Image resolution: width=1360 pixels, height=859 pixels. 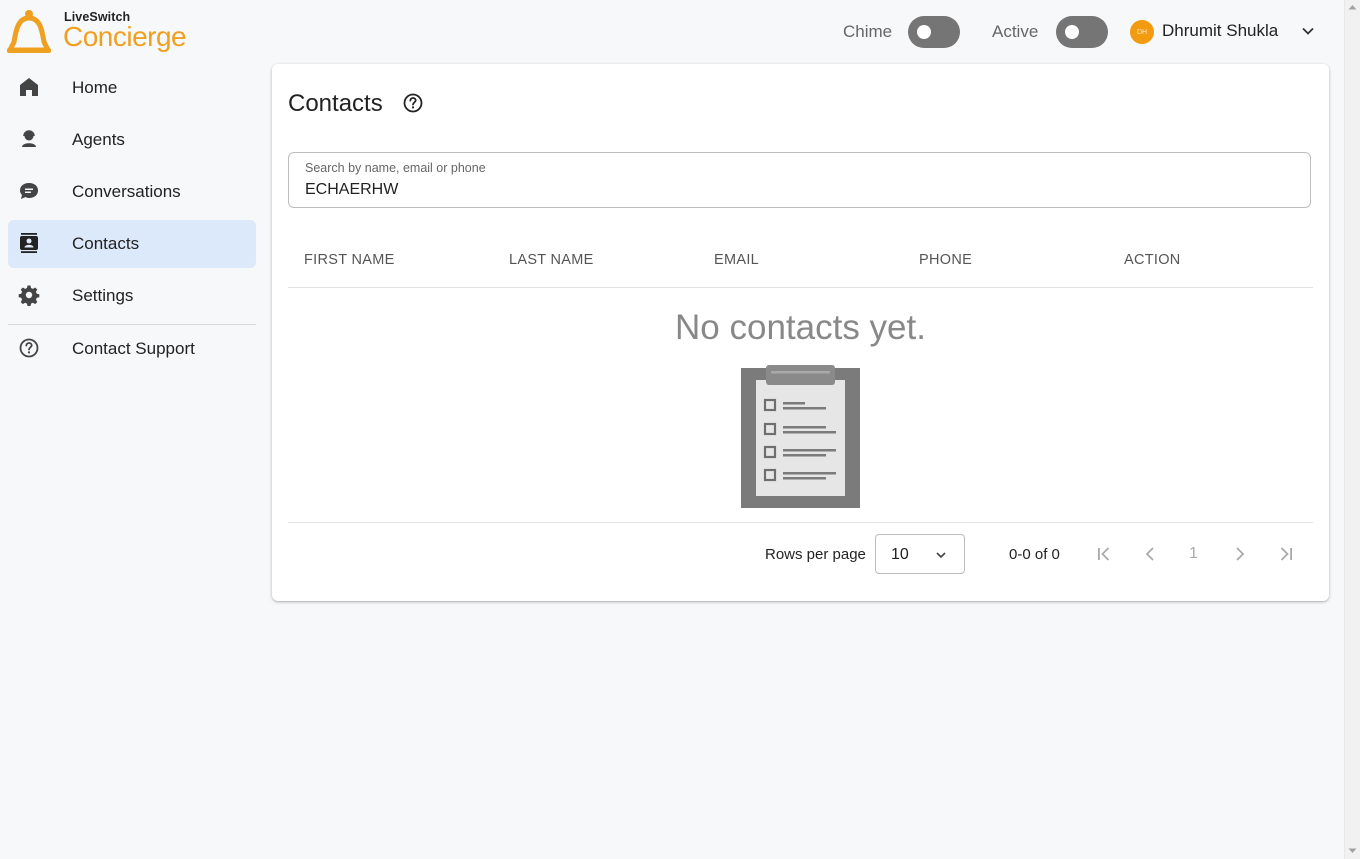 What do you see at coordinates (1240, 554) in the screenshot?
I see `next-page-icon` at bounding box center [1240, 554].